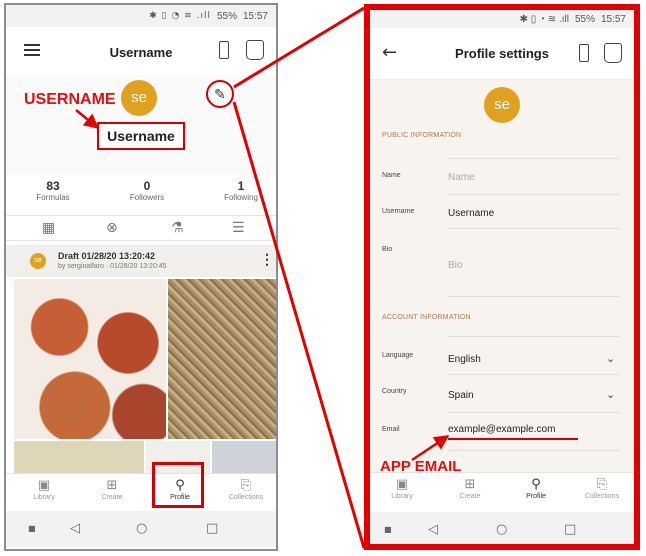 The image size is (646, 556). Describe the element at coordinates (501, 429) in the screenshot. I see `email-input: example@example.com` at that location.